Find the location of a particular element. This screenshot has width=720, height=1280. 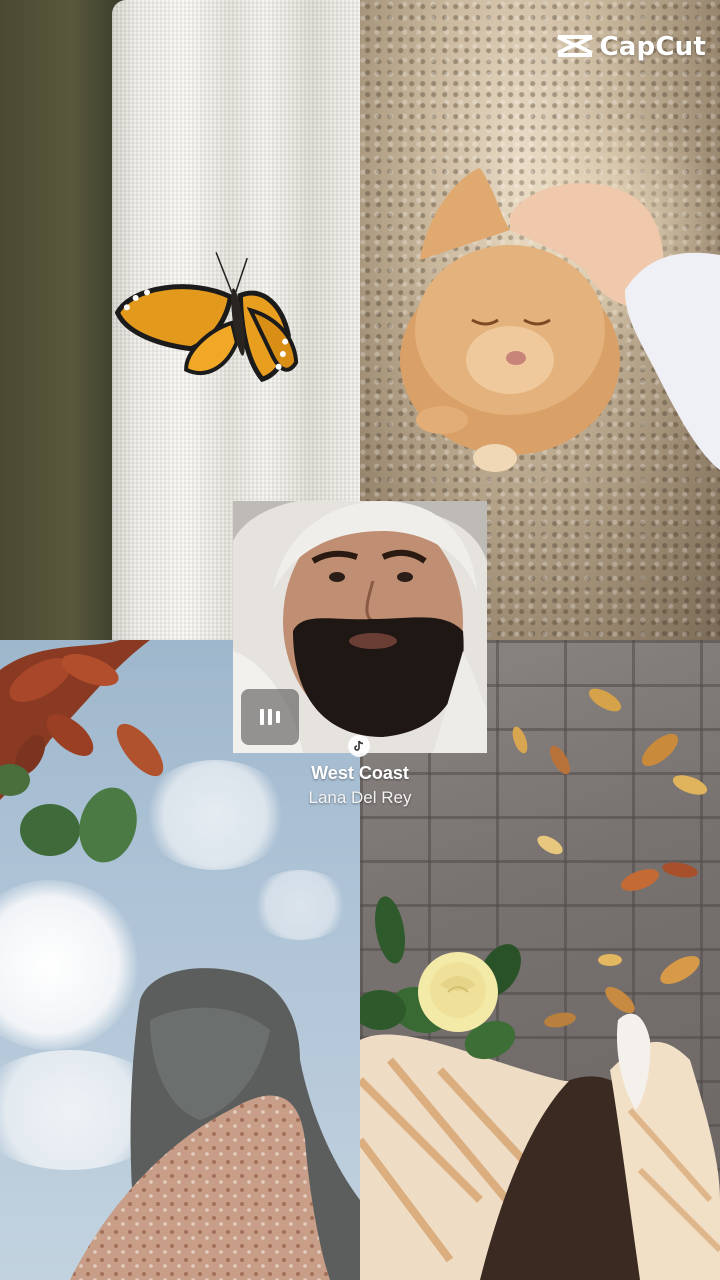

song-title: West Coast is located at coordinates (360, 773).